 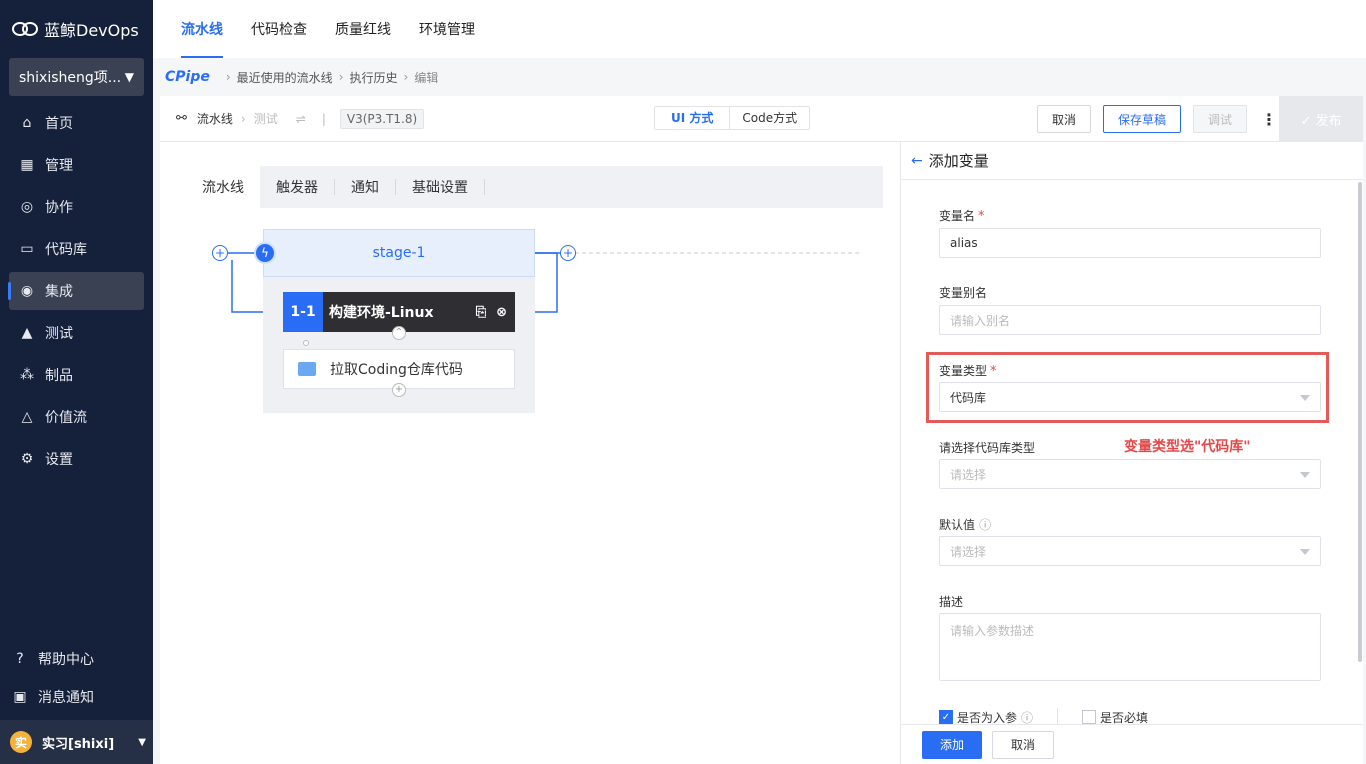 What do you see at coordinates (1269, 119) in the screenshot?
I see `more-icon: ⋮` at bounding box center [1269, 119].